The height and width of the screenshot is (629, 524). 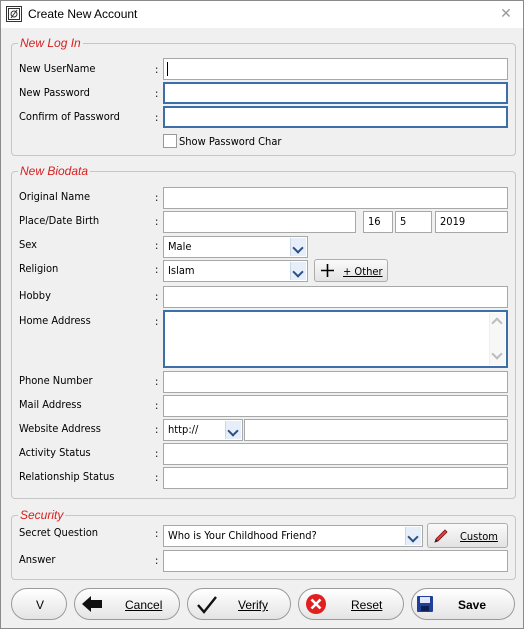 What do you see at coordinates (42, 515) in the screenshot?
I see `security-legend: Security` at bounding box center [42, 515].